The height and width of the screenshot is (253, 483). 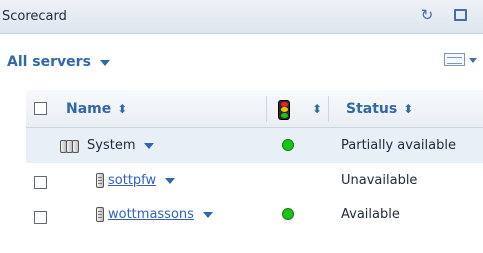 I want to click on system-name-cell: System, so click(x=107, y=145).